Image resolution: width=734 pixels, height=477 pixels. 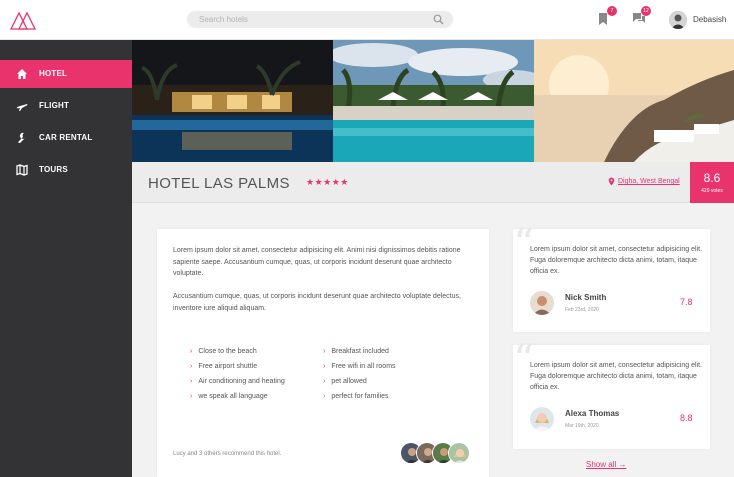 I want to click on recommend-text: Lucy and 3 others recommend this hotel., so click(x=227, y=454).